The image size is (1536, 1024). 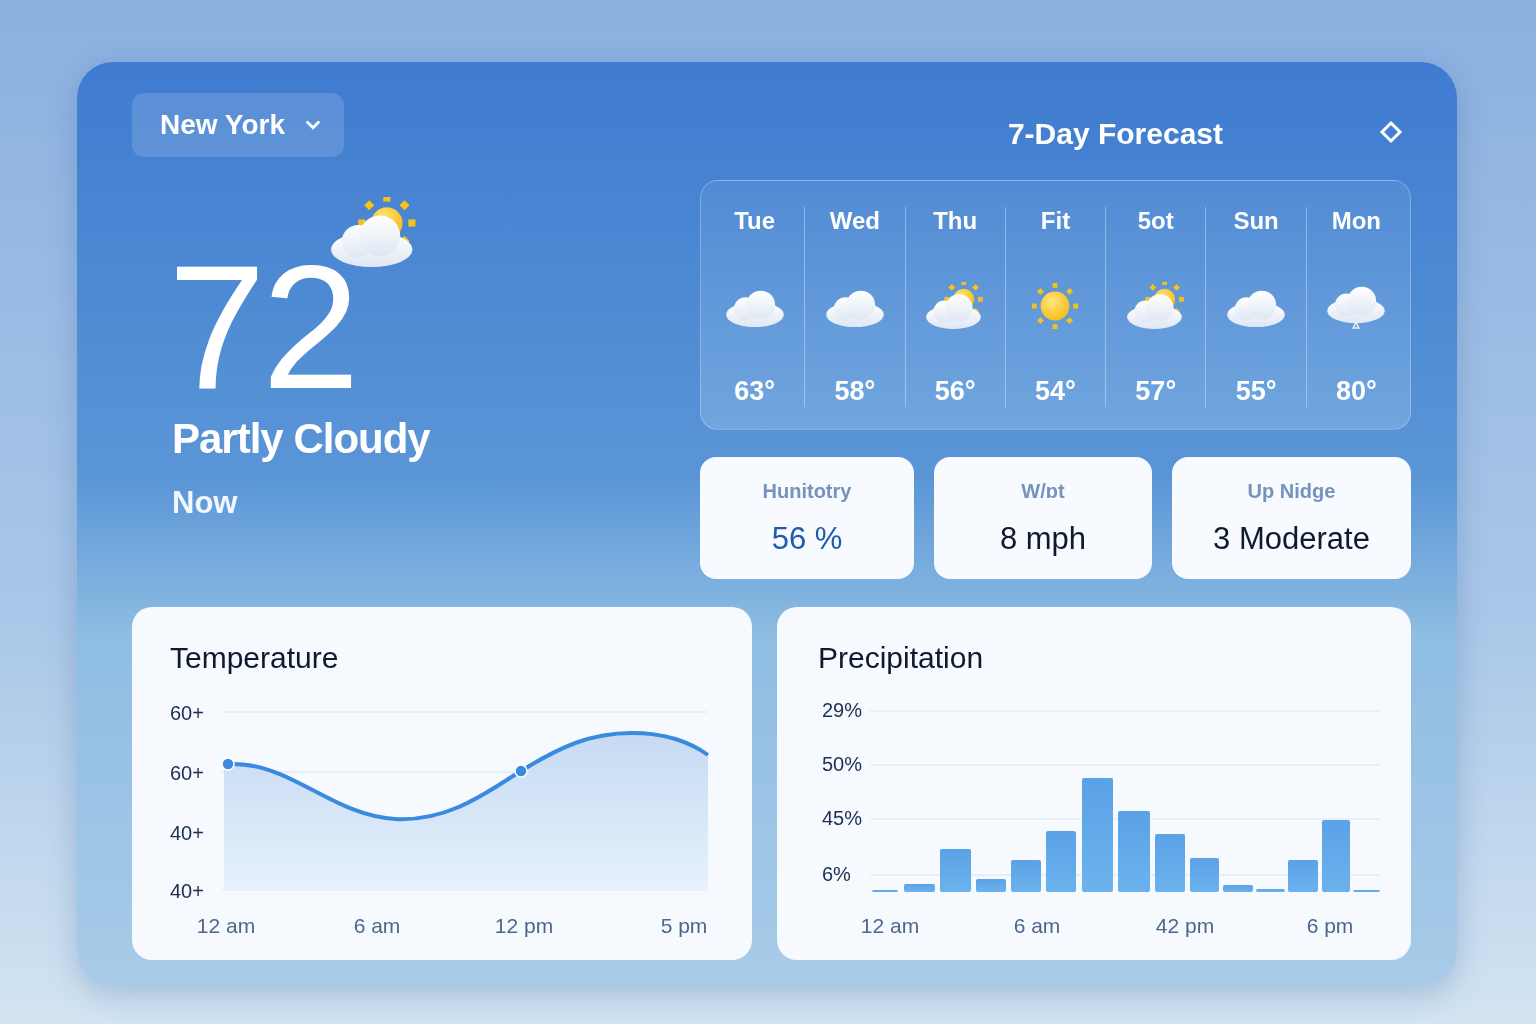 I want to click on day-temperature: 57°, so click(x=1156, y=391).